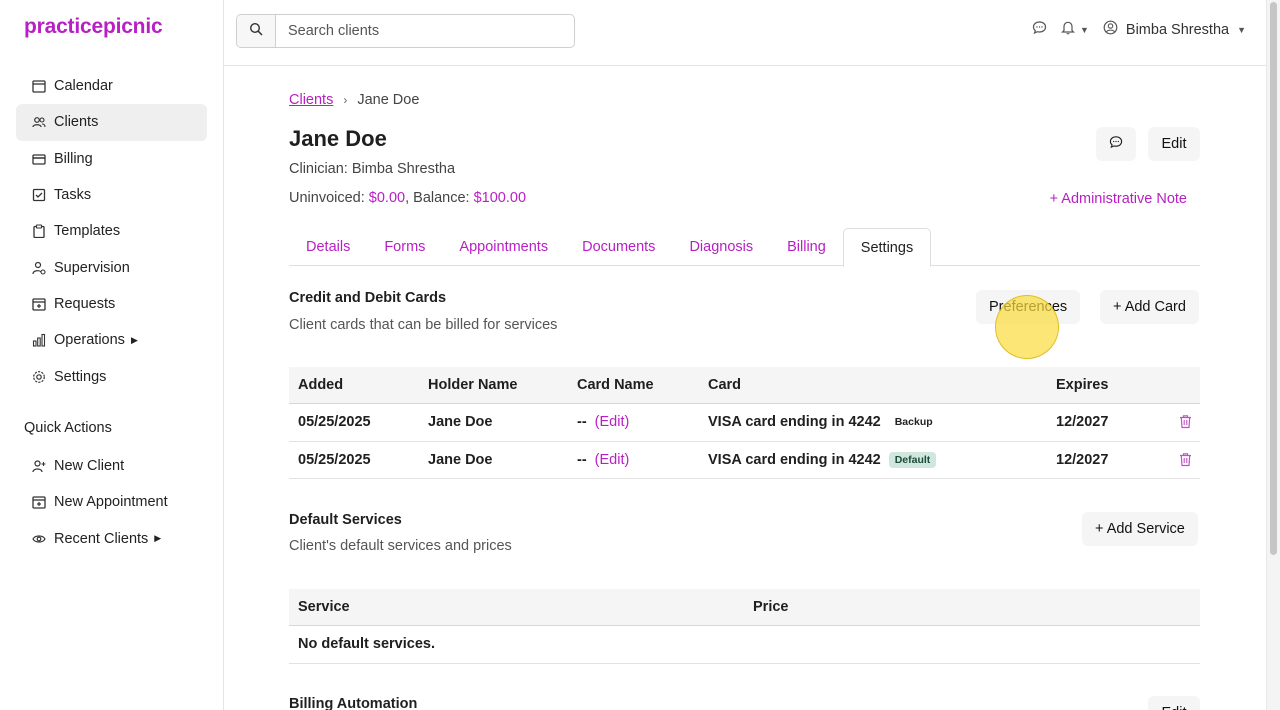 Image resolution: width=1280 pixels, height=710 pixels. What do you see at coordinates (503, 247) in the screenshot?
I see `tab-appointments: Appointments` at bounding box center [503, 247].